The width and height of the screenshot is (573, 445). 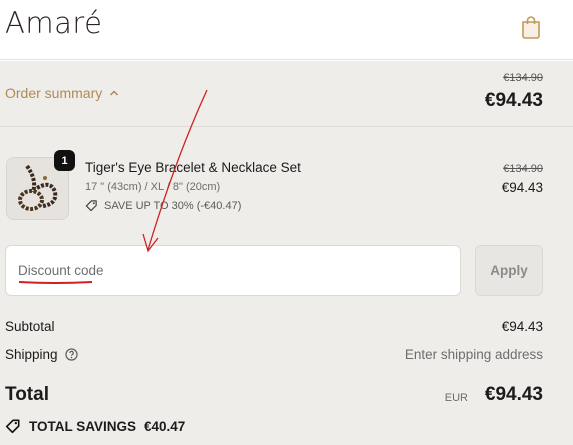 I want to click on total-label: Total, so click(x=27, y=394).